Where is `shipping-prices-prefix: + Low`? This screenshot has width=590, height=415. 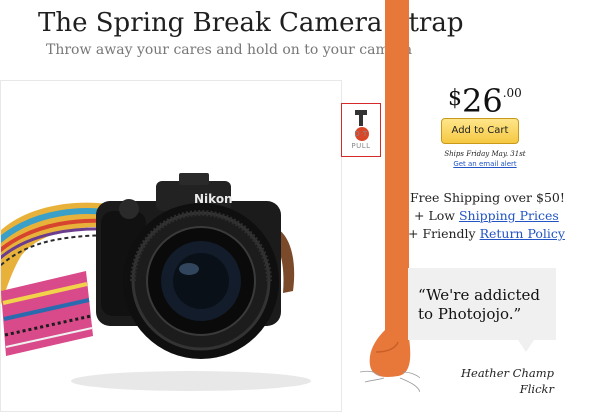
shipping-prices-prefix: + Low is located at coordinates (436, 215).